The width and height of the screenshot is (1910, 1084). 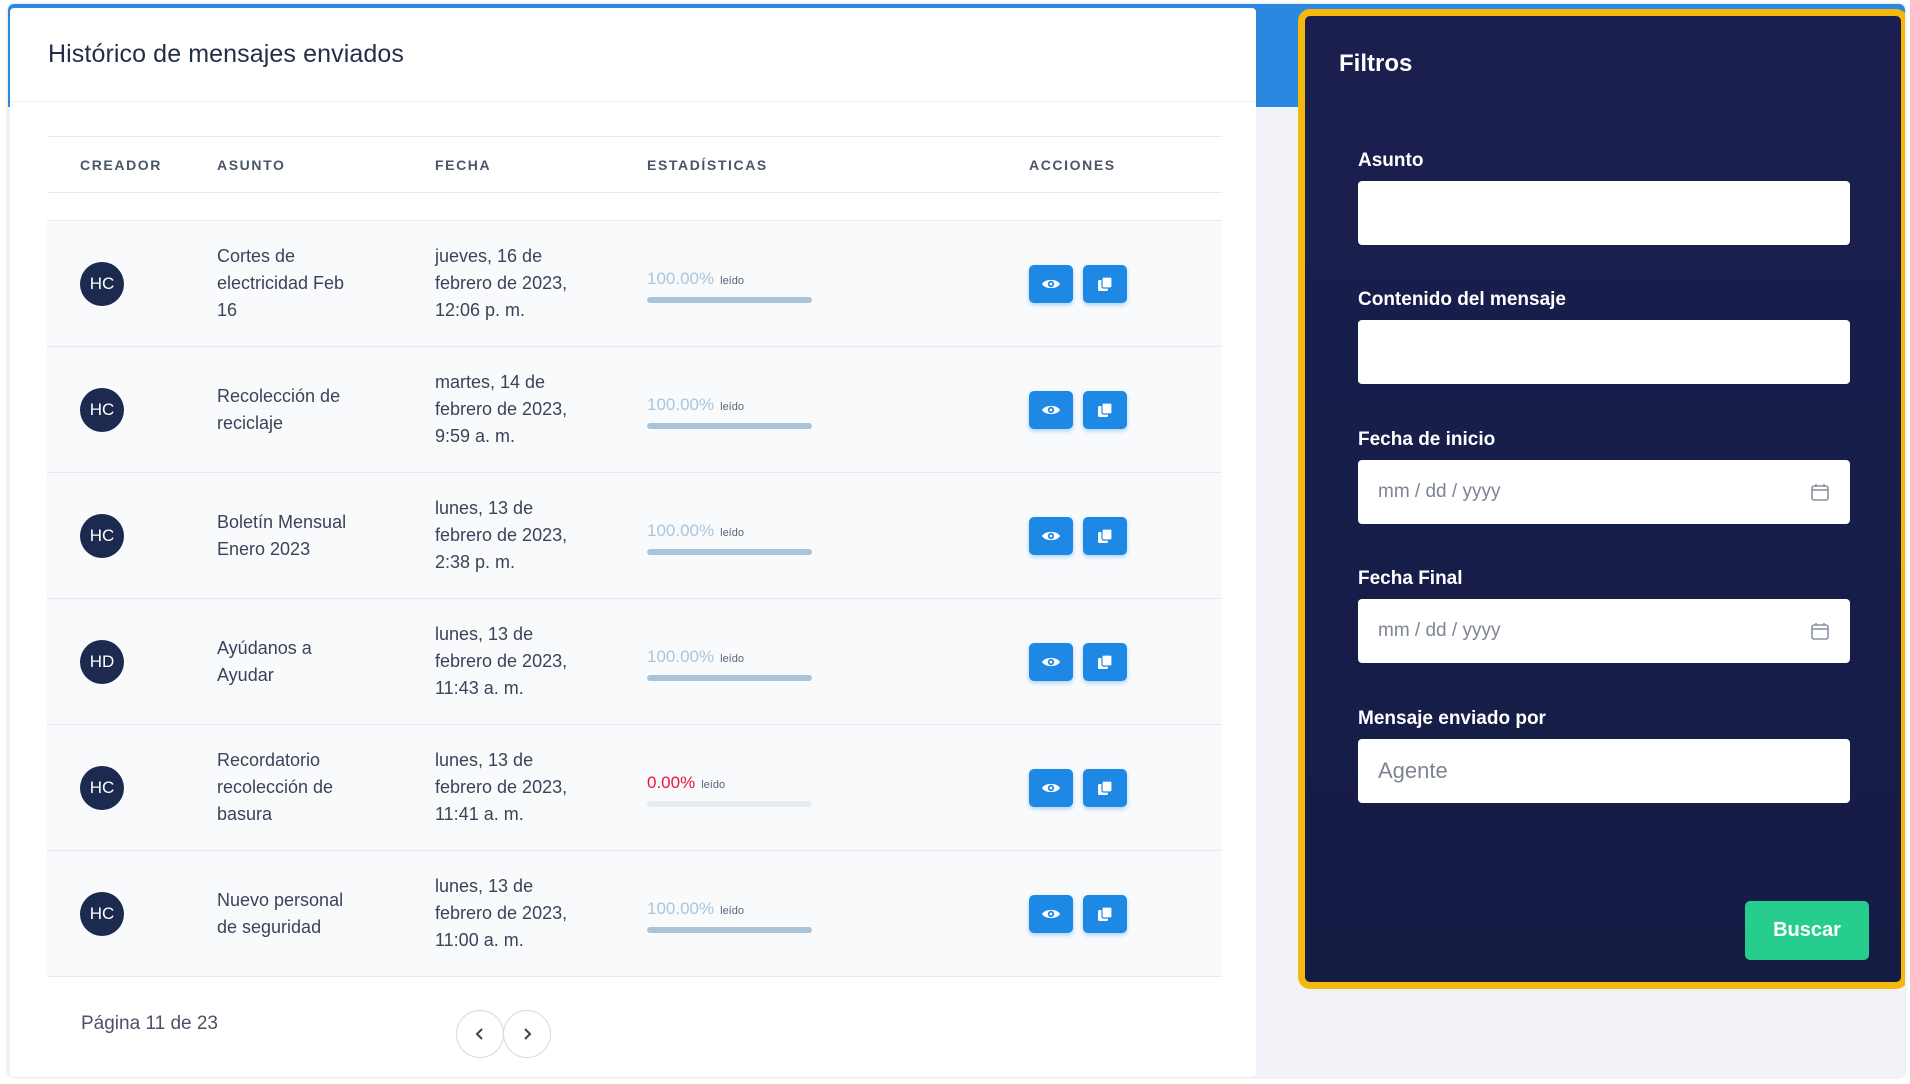 I want to click on start-date-input: mm / dd / yyyy, so click(x=1604, y=492).